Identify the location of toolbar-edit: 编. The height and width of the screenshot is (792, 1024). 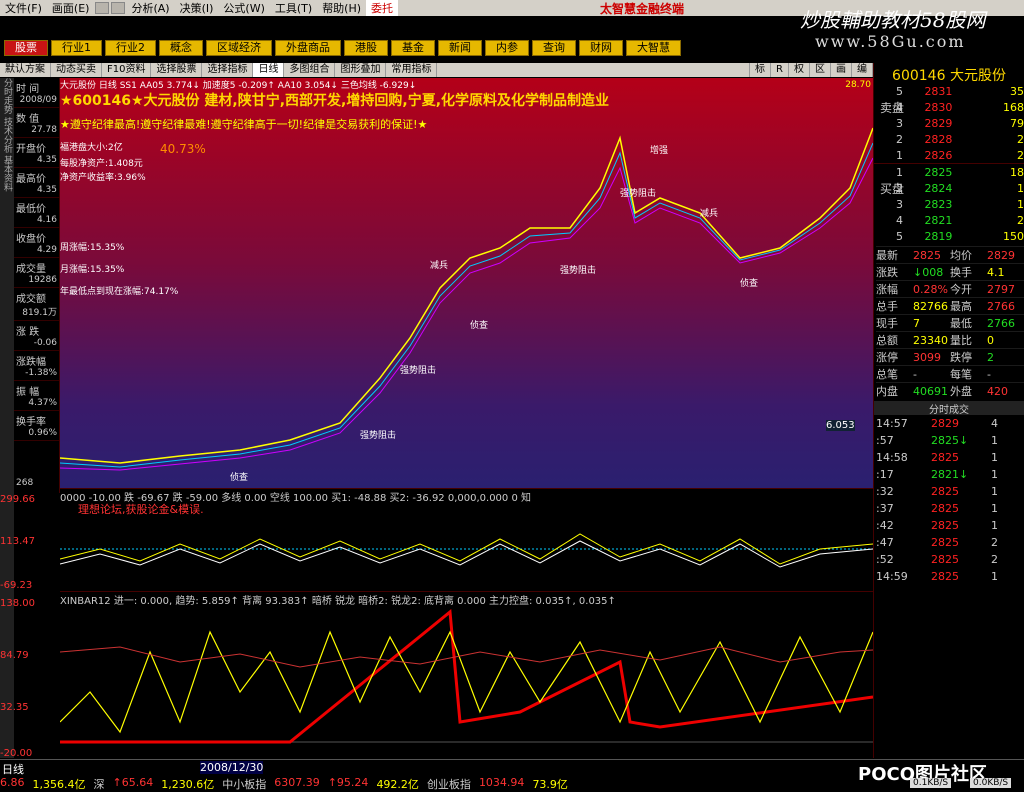
(862, 70).